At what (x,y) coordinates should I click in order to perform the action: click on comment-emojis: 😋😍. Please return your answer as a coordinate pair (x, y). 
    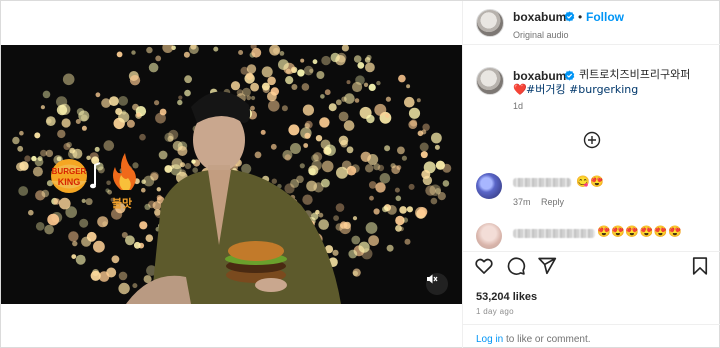
    Looking at the image, I should click on (590, 182).